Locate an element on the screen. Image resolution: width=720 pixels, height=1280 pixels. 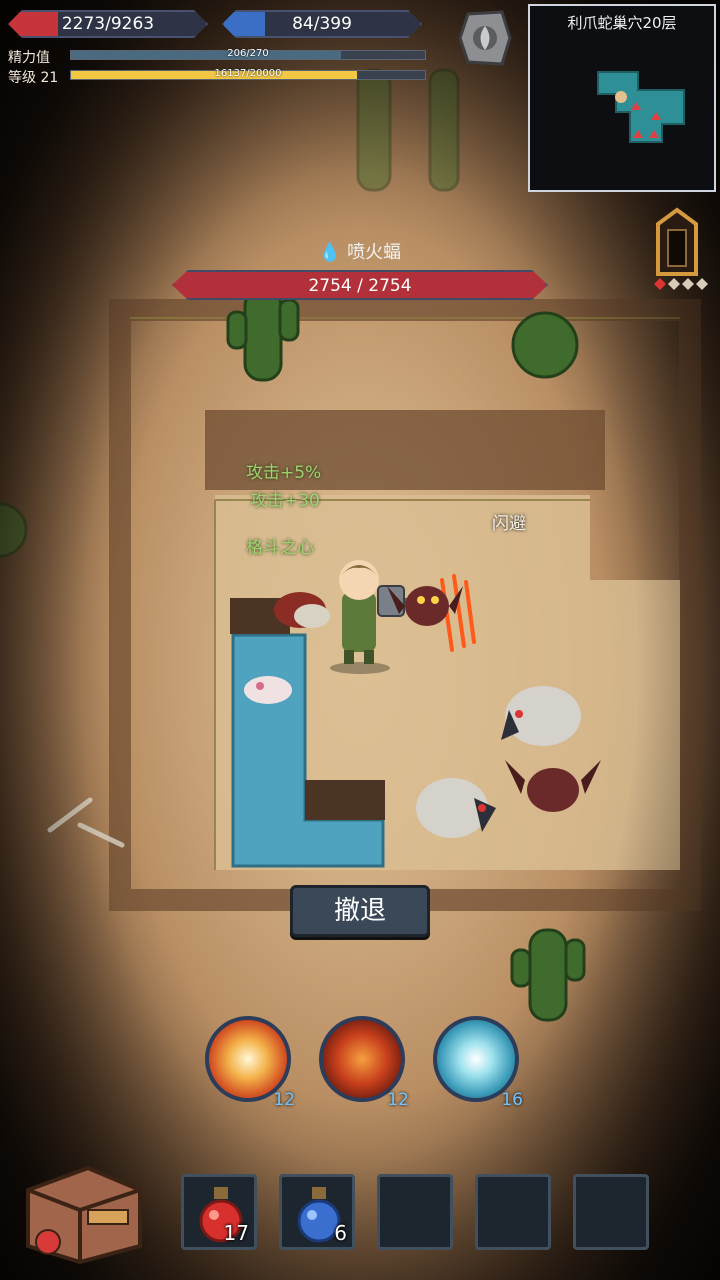
relic-frame-icon is located at coordinates (677, 251).